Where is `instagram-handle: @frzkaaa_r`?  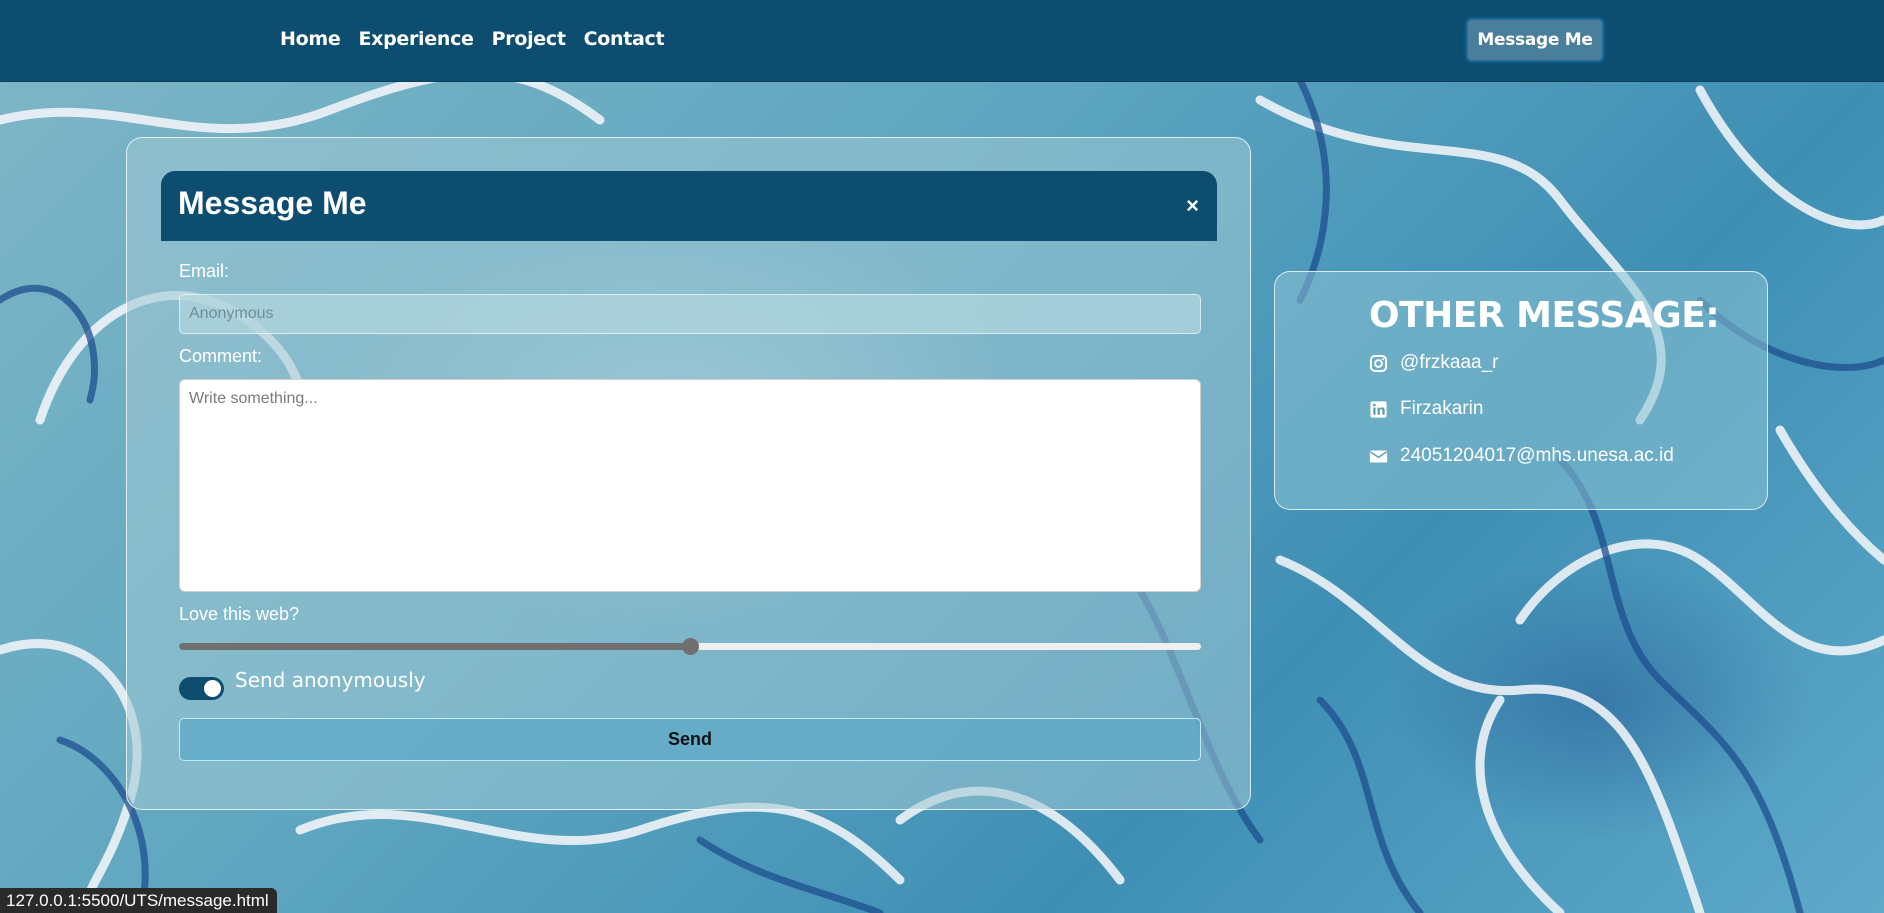 instagram-handle: @frzkaaa_r is located at coordinates (1449, 362).